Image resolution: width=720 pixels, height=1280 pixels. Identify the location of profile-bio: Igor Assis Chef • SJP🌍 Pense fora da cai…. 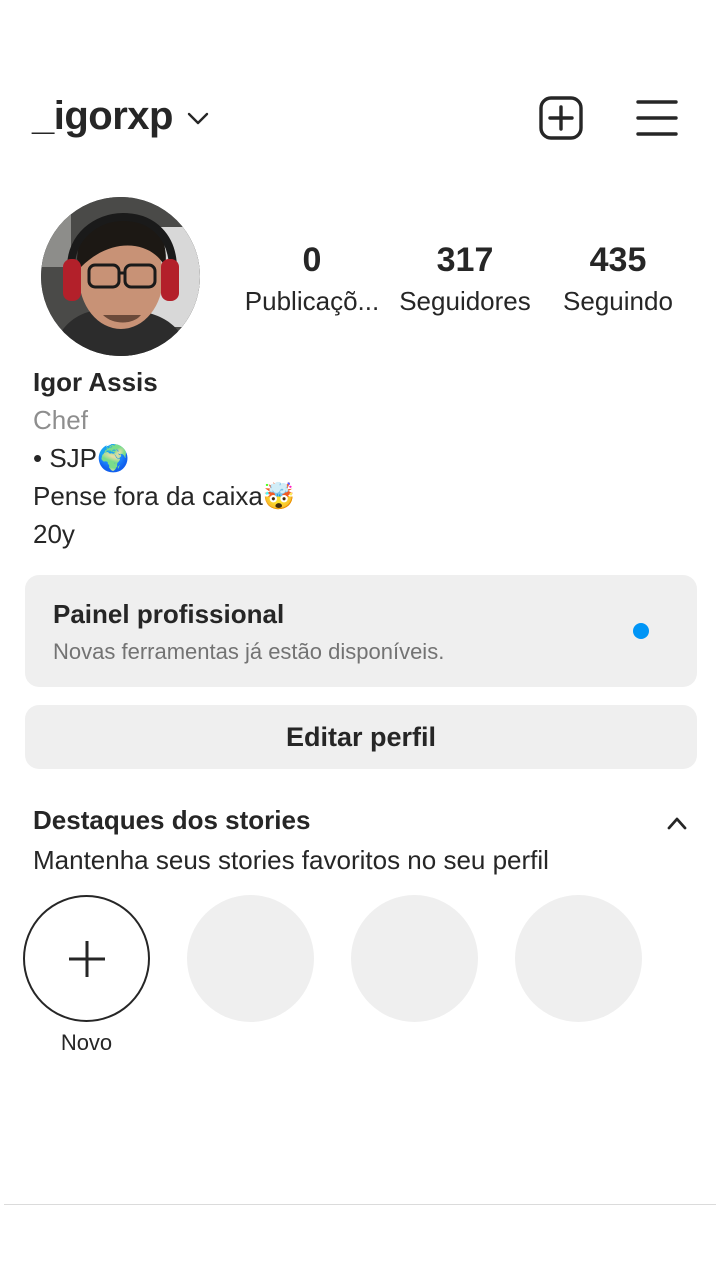
(363, 458).